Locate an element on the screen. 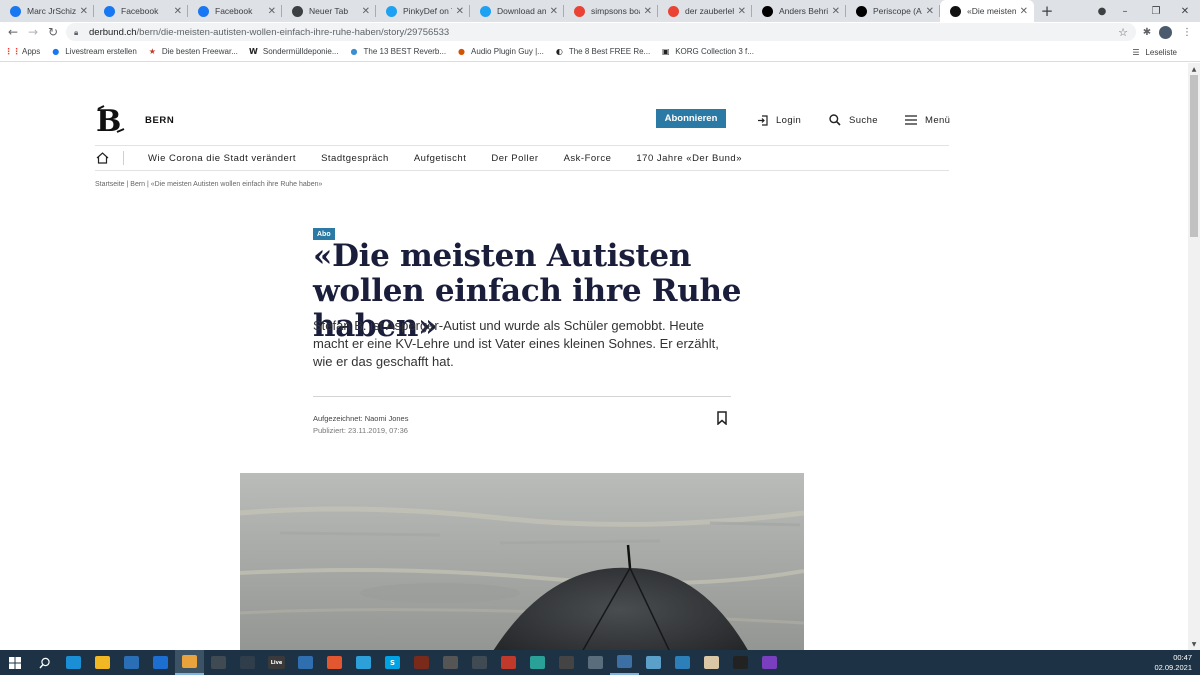 The width and height of the screenshot is (1200, 675). scrollbar-thumb is located at coordinates (1194, 156).